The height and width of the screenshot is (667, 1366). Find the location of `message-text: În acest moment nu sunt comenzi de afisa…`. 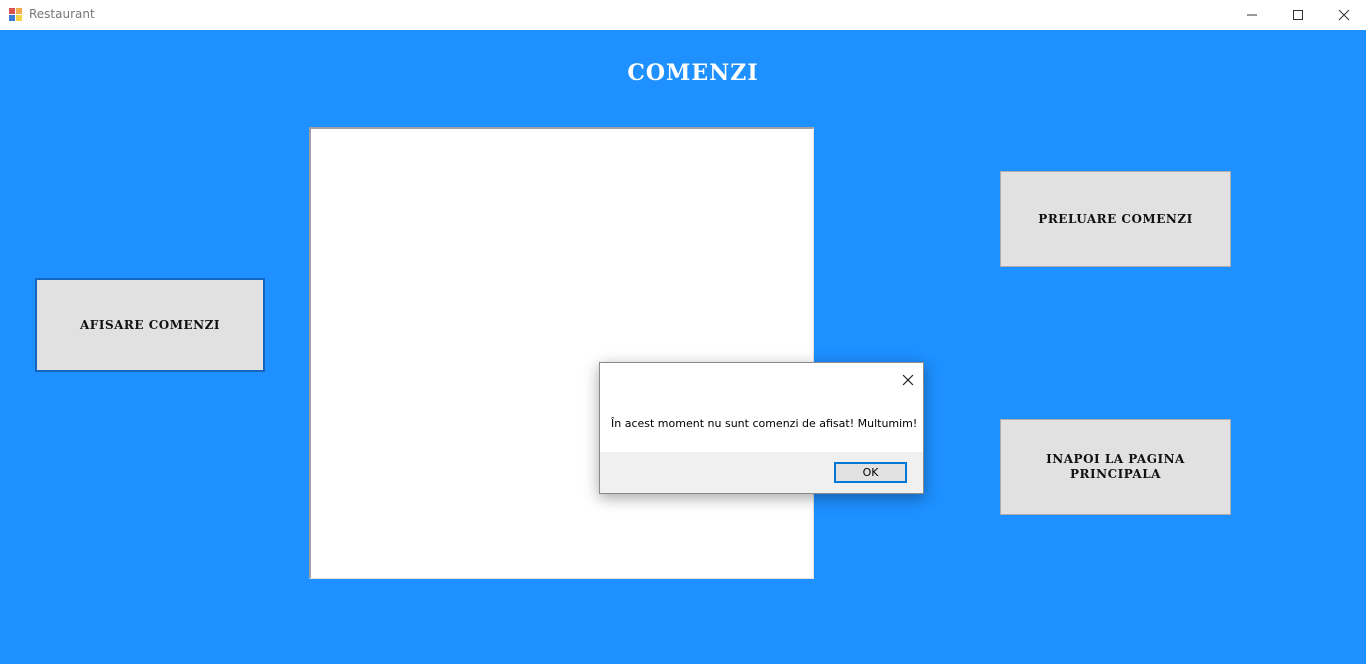

message-text: În acest moment nu sunt comenzi de afisa… is located at coordinates (764, 423).